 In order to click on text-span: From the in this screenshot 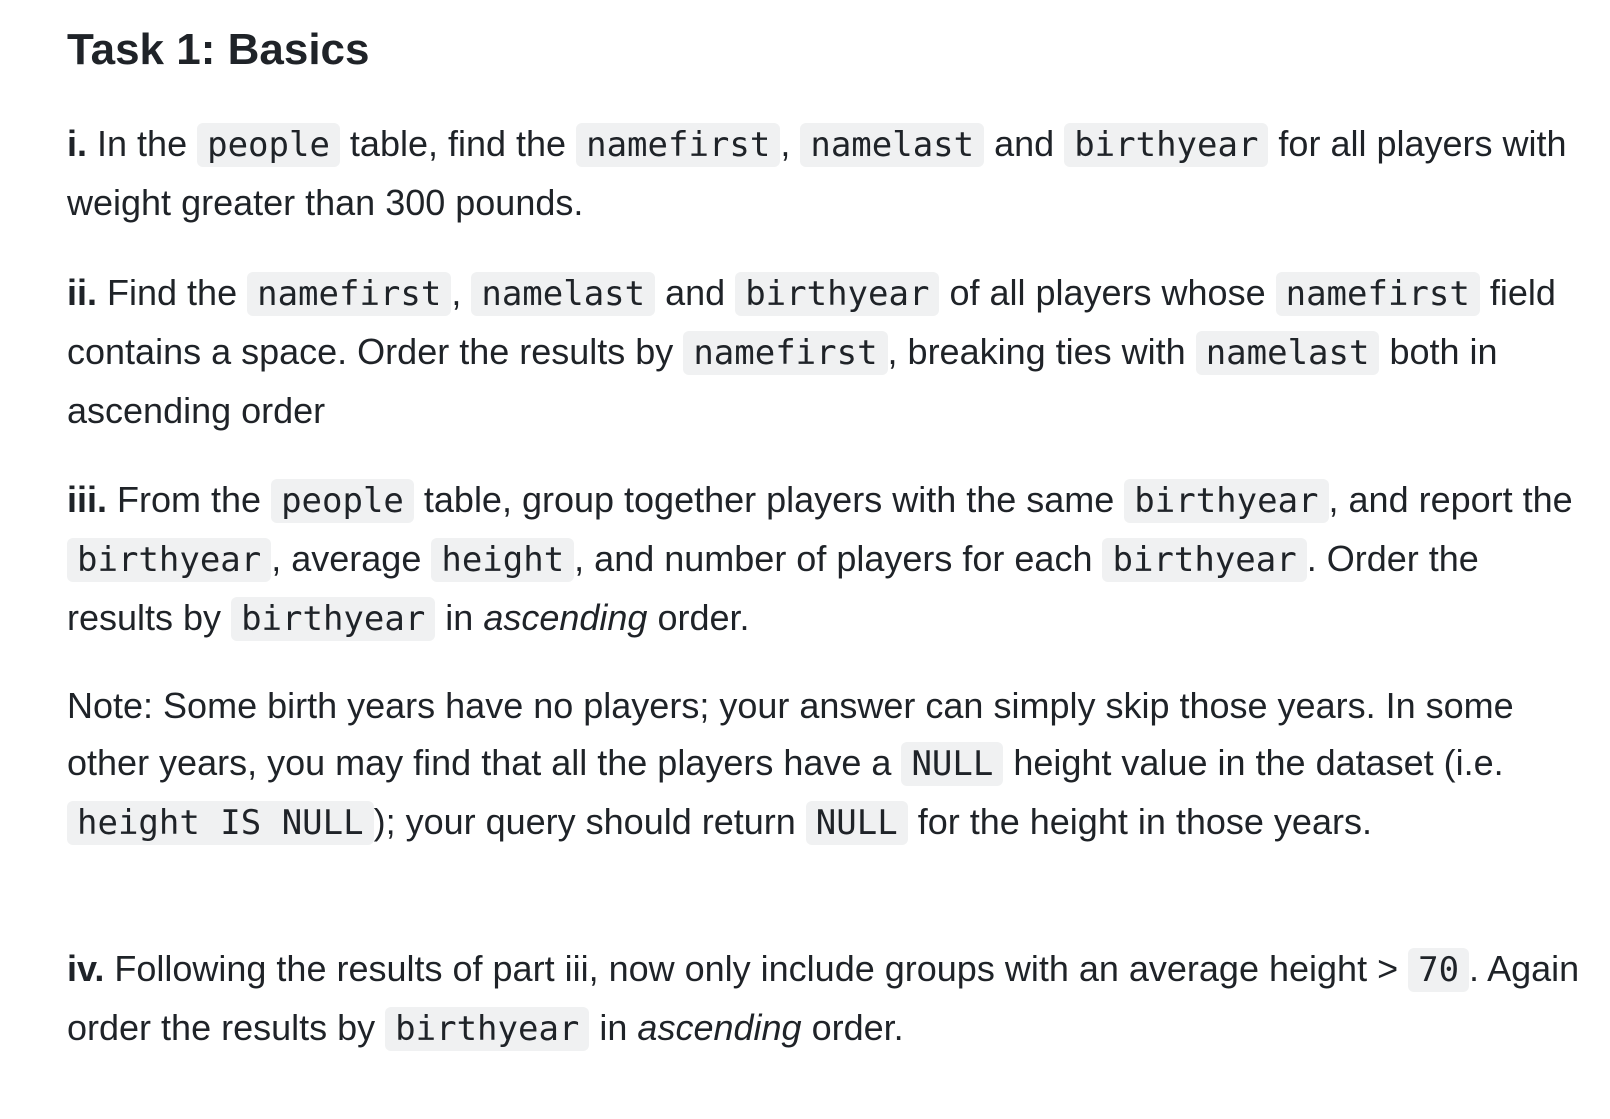, I will do `click(189, 499)`.